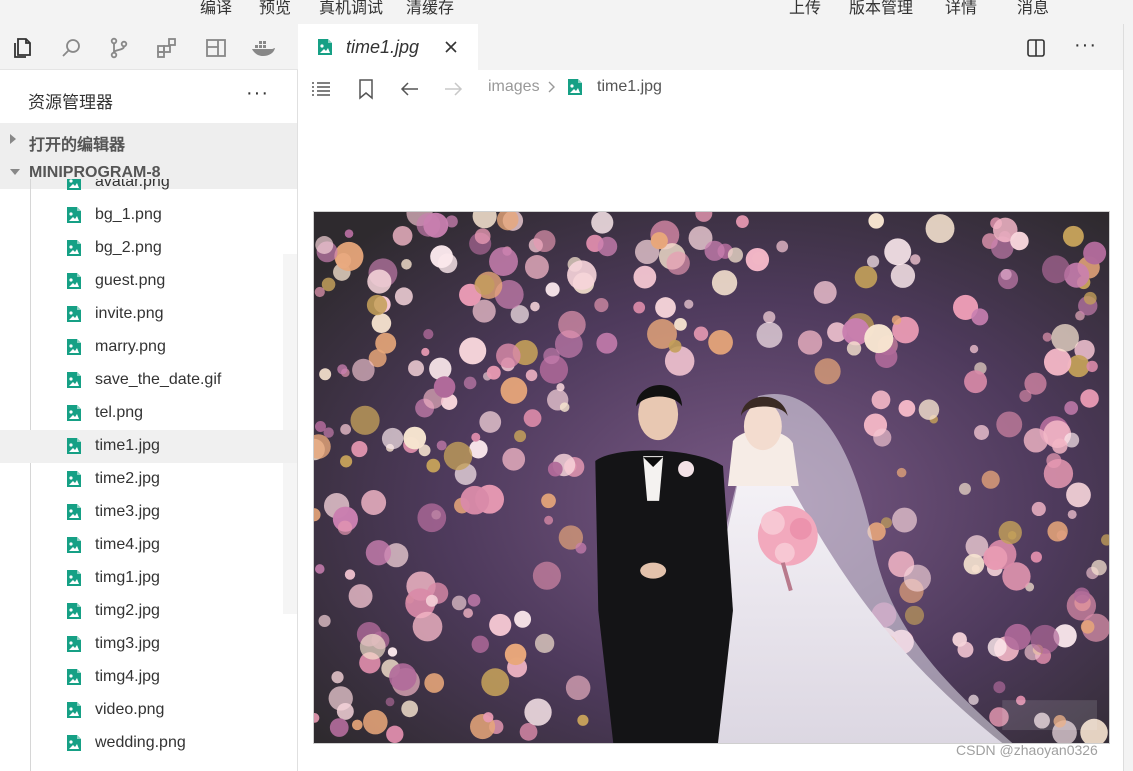  I want to click on search-icon, so click(71, 48).